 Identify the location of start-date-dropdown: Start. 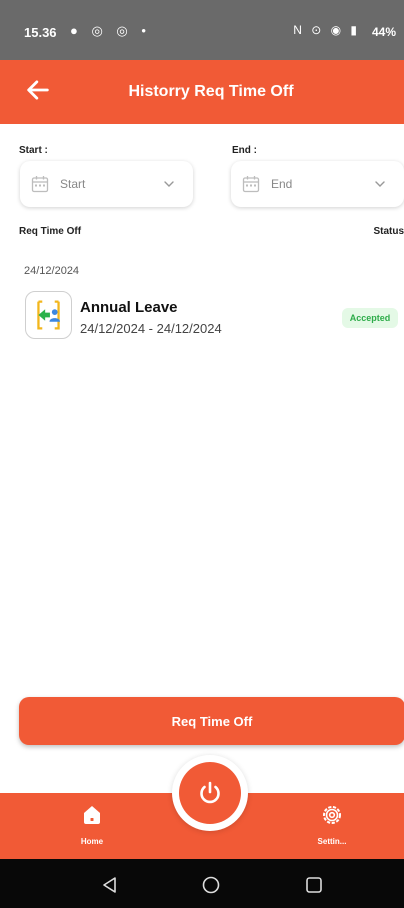
(106, 184).